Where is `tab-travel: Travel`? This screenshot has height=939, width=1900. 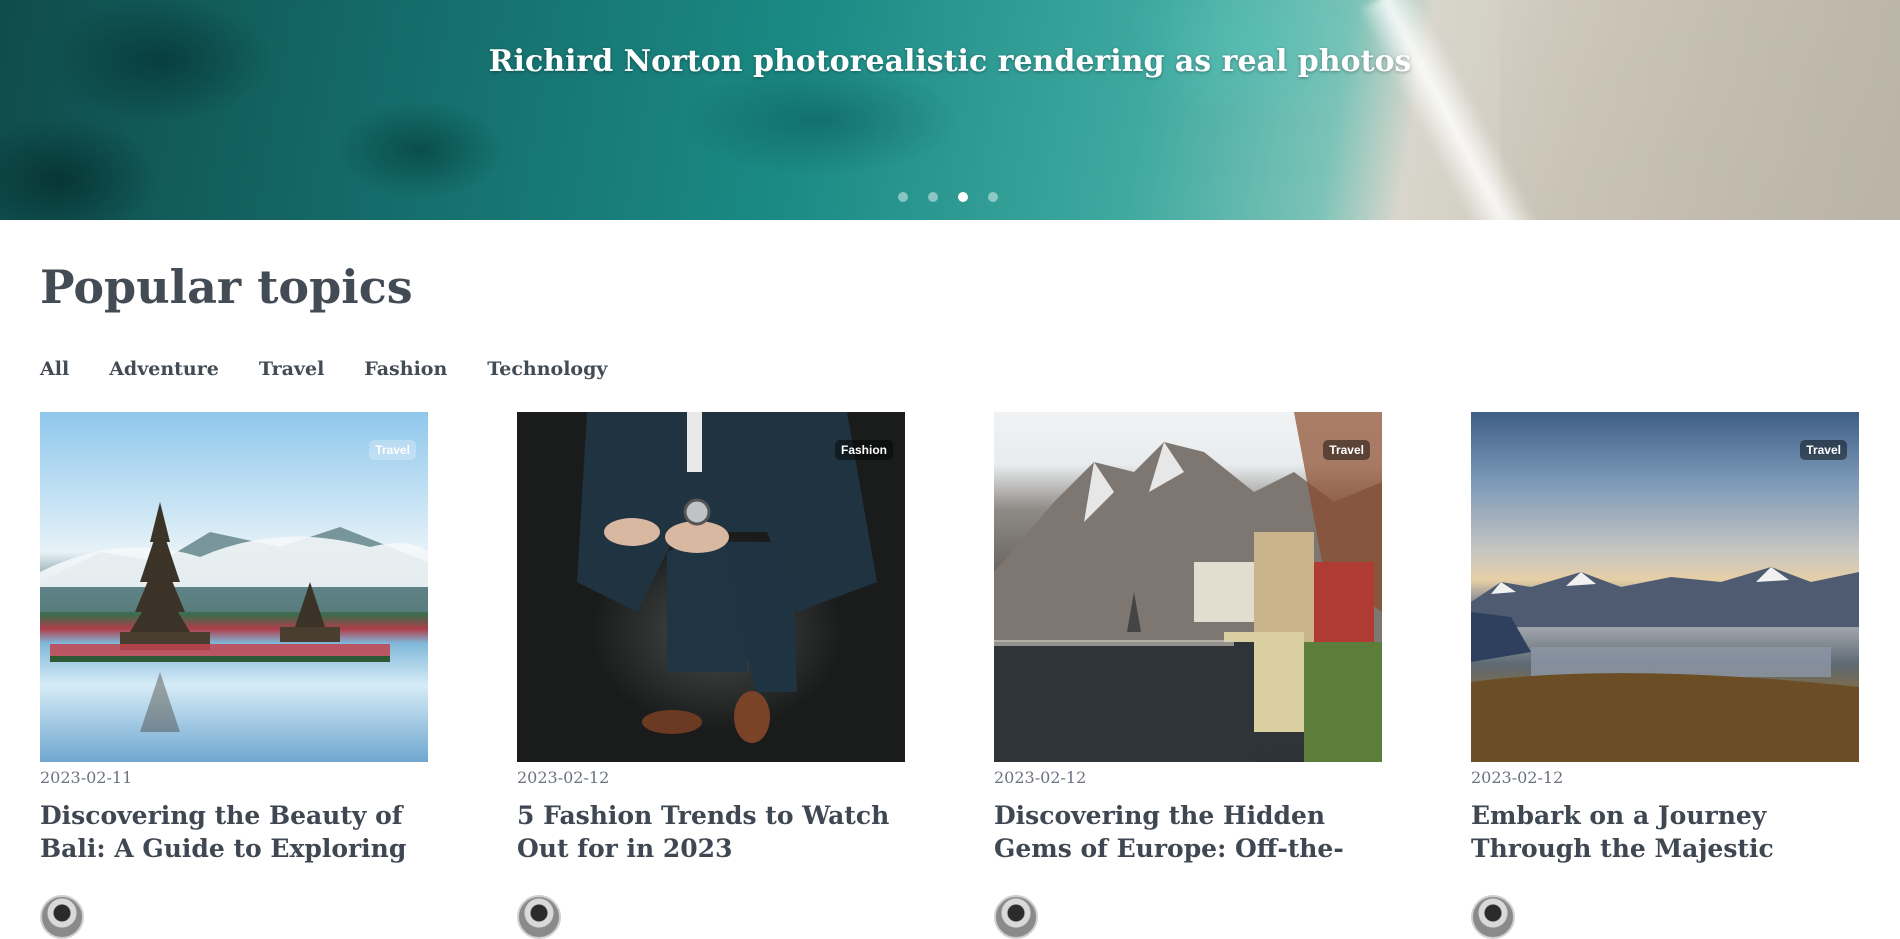
tab-travel: Travel is located at coordinates (291, 369).